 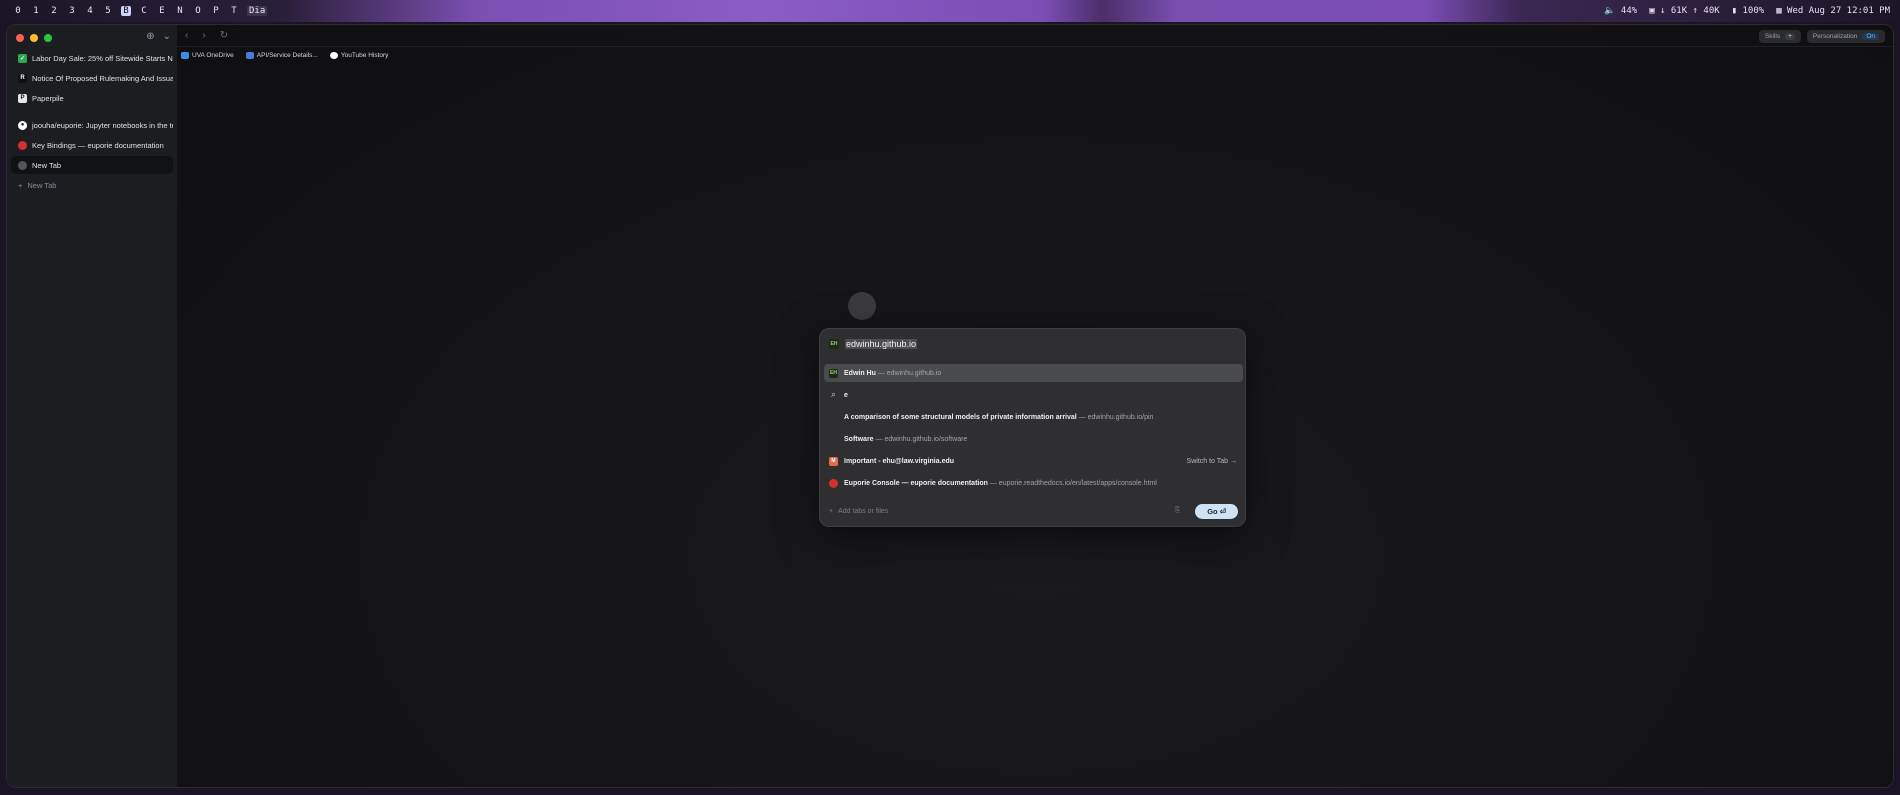 What do you see at coordinates (22, 78) in the screenshot?
I see `r-icon: R` at bounding box center [22, 78].